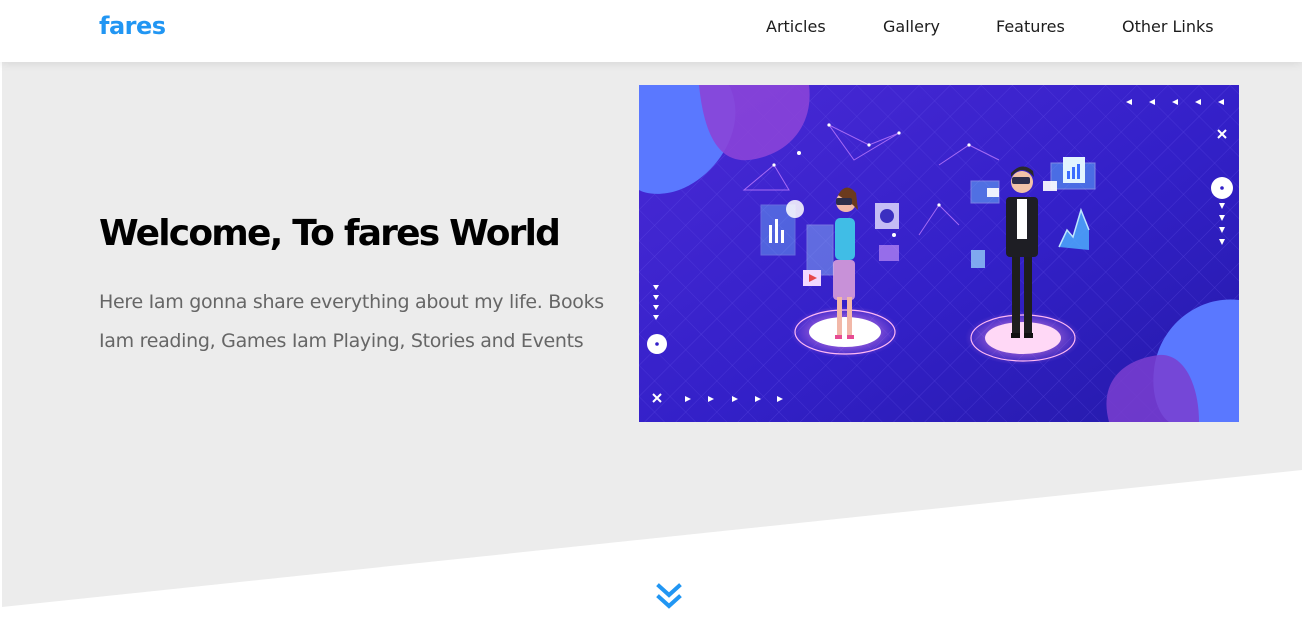  I want to click on hero-title: Welcome, To fares World, so click(330, 233).